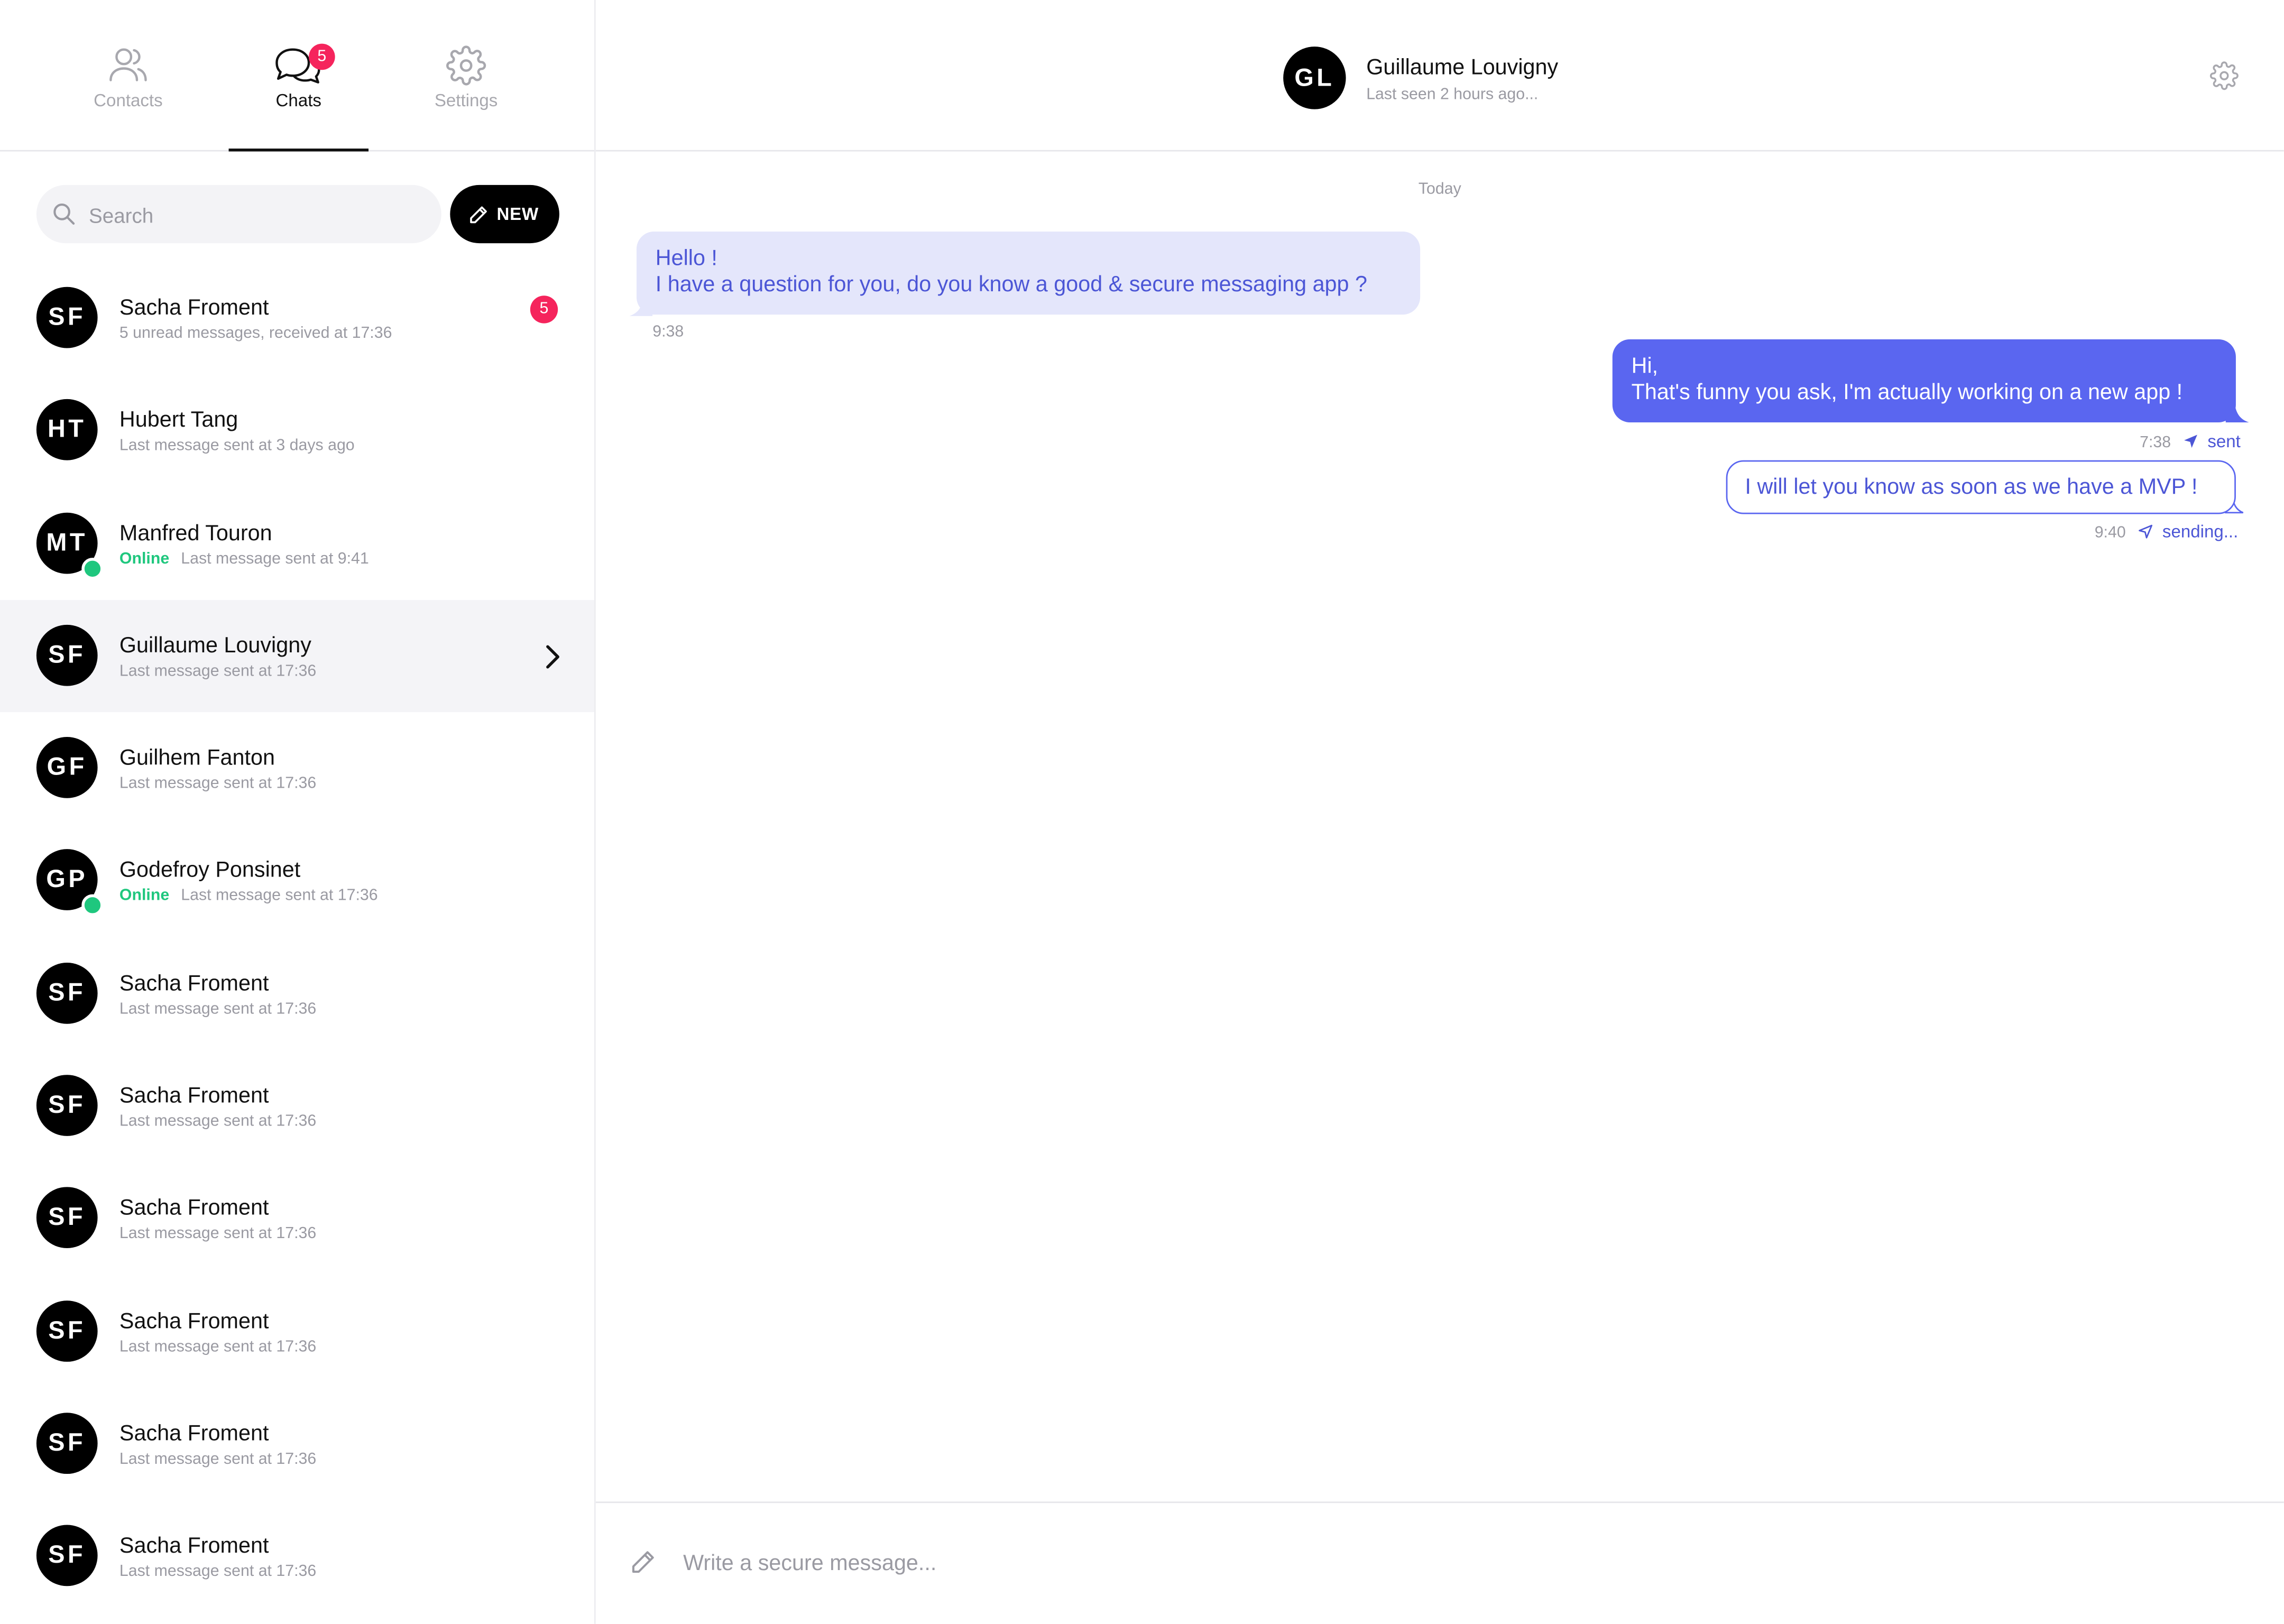 The image size is (2284, 1624). I want to click on contact-name: Guillaume Louvigny, so click(1462, 67).